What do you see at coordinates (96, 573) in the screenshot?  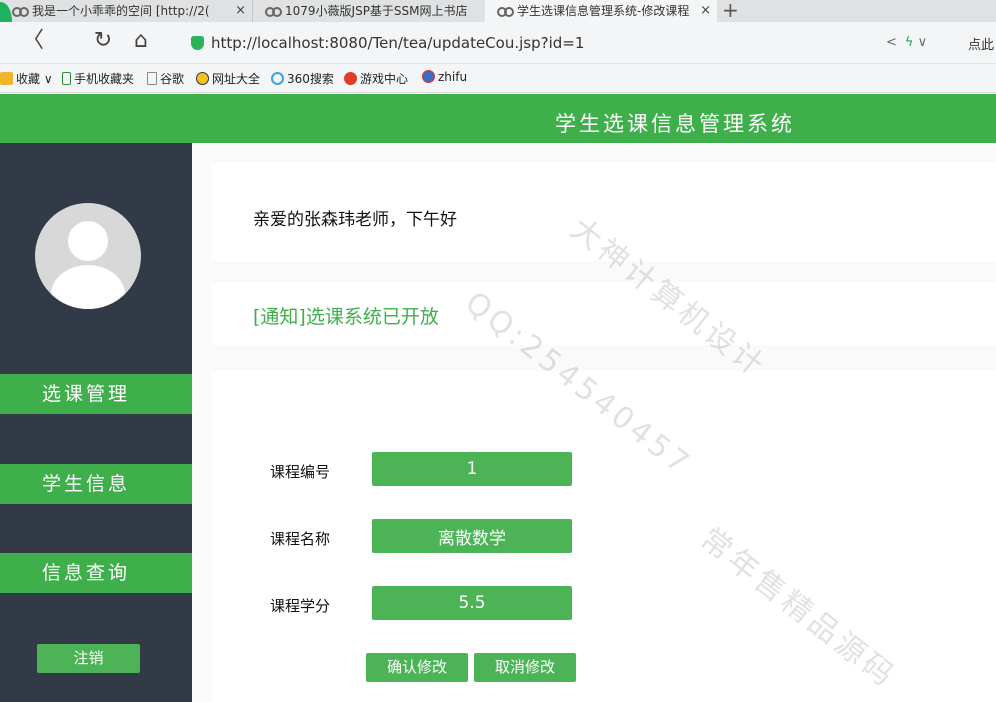 I see `sidebar-item-info-query: 信息查询` at bounding box center [96, 573].